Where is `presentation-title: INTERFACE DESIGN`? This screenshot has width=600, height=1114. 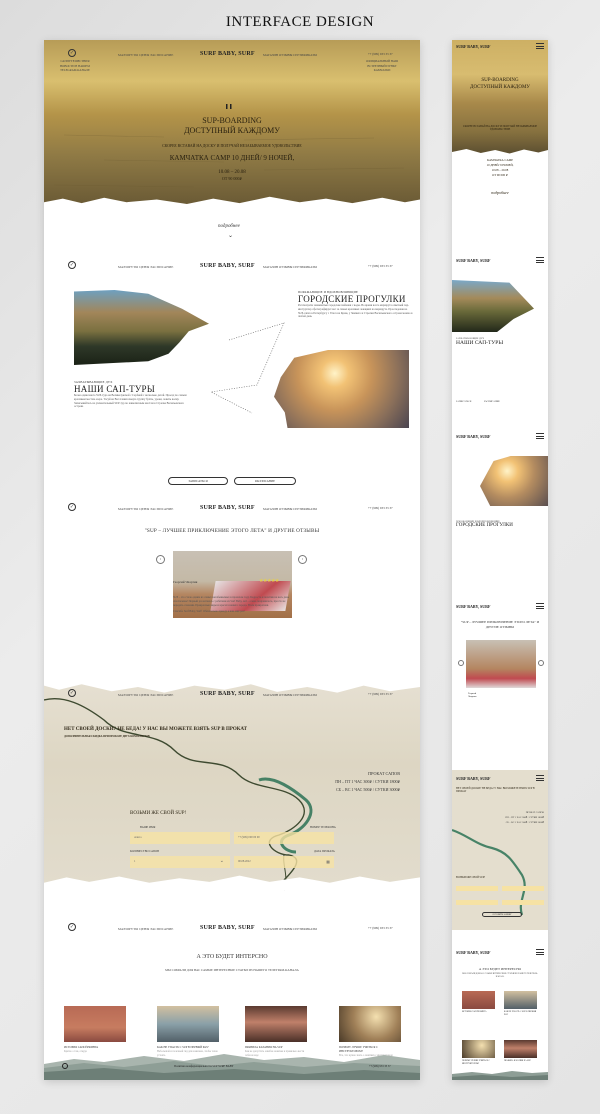
presentation-title: INTERFACE DESIGN is located at coordinates (300, 22).